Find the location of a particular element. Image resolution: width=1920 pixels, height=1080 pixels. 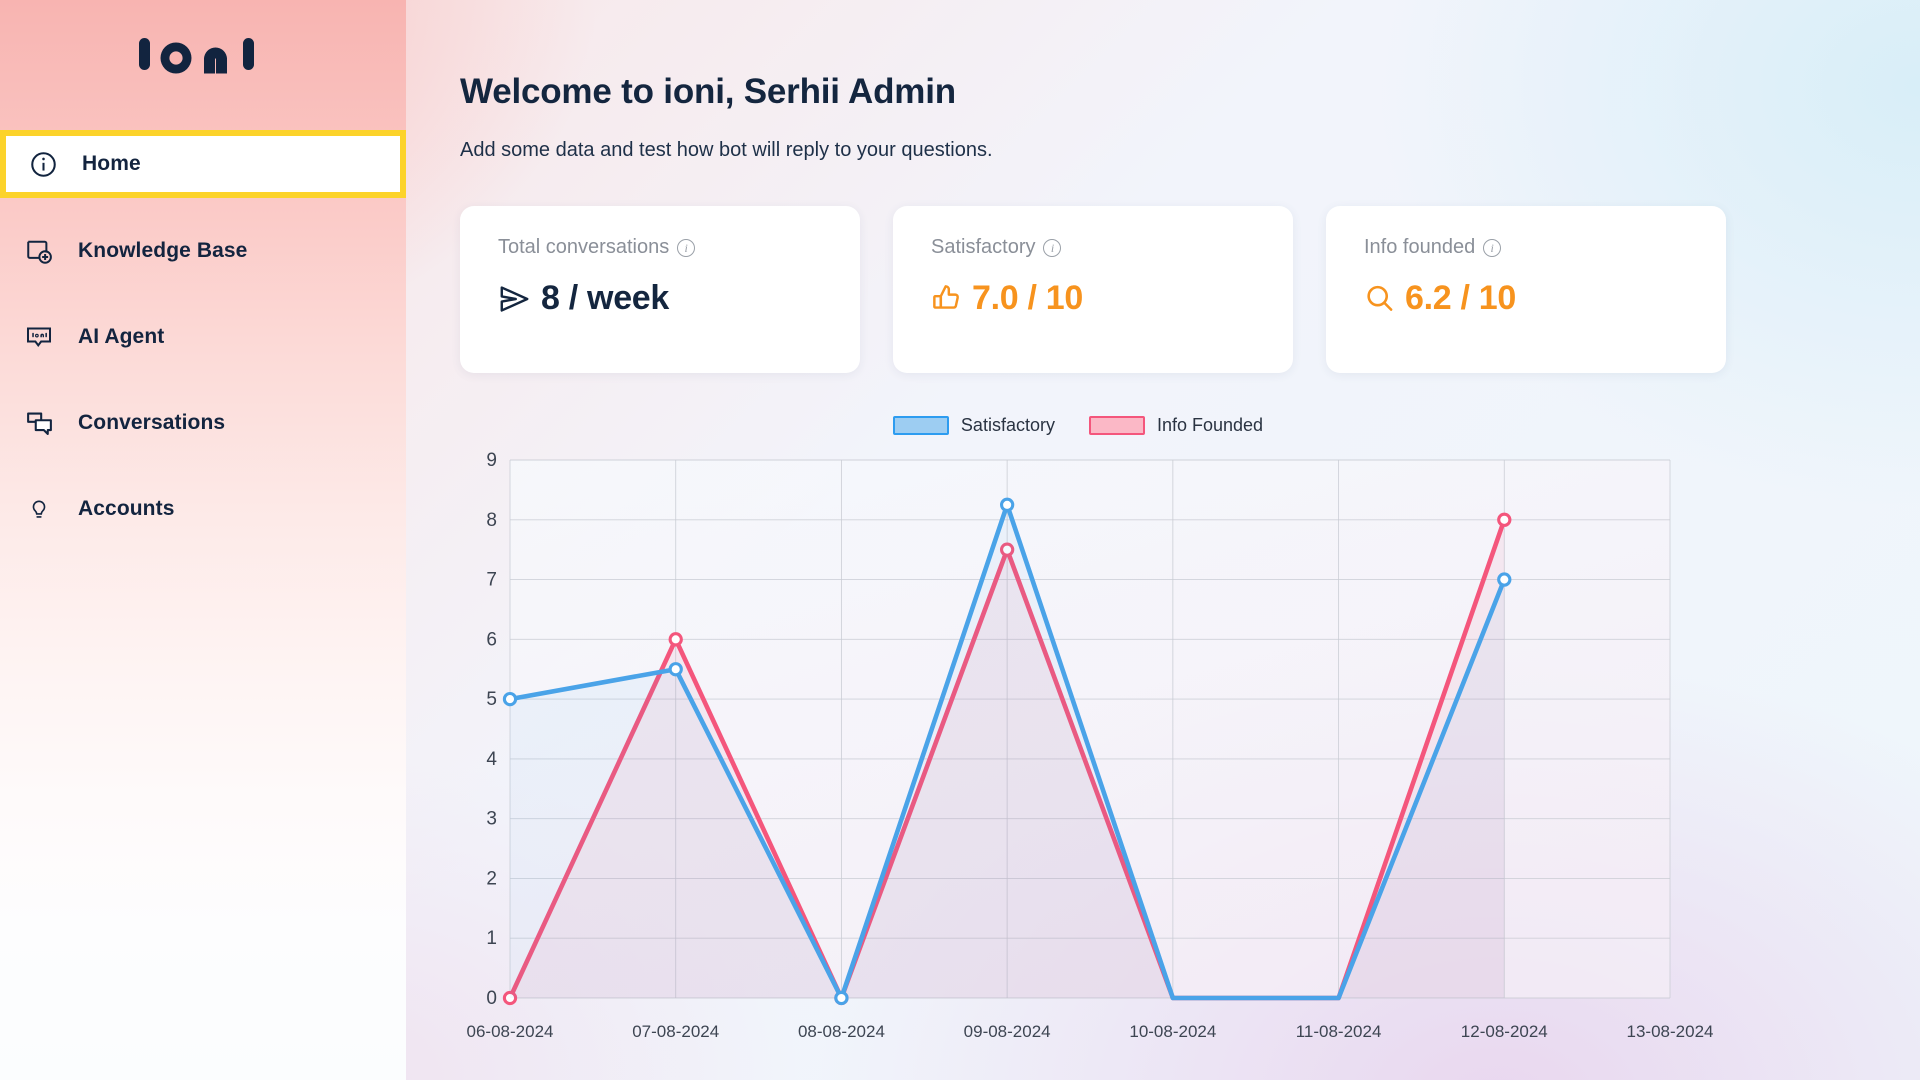

sidebar-item-knowledge-base: Knowledge Base is located at coordinates (203, 251).